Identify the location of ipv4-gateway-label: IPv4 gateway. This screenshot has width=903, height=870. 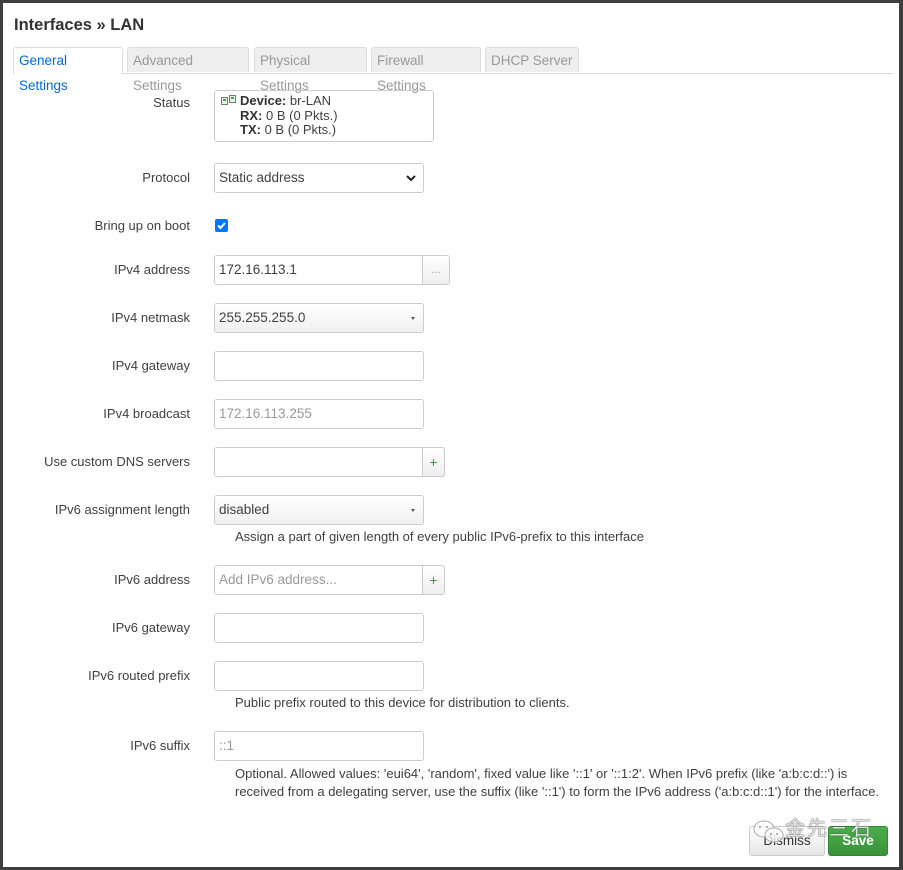
(150, 365).